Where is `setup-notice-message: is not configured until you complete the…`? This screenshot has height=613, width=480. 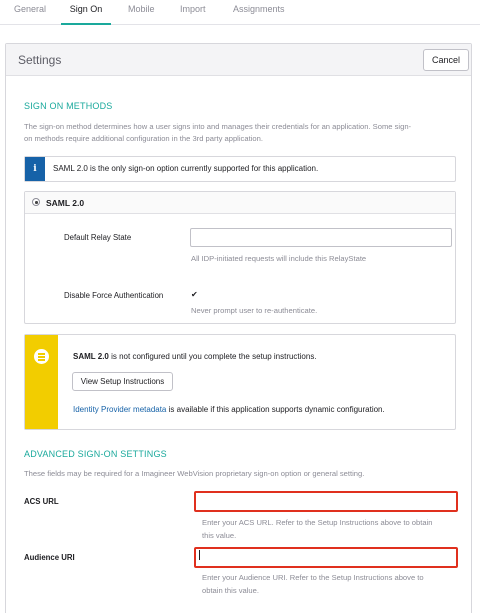 setup-notice-message: is not configured until you complete the… is located at coordinates (212, 356).